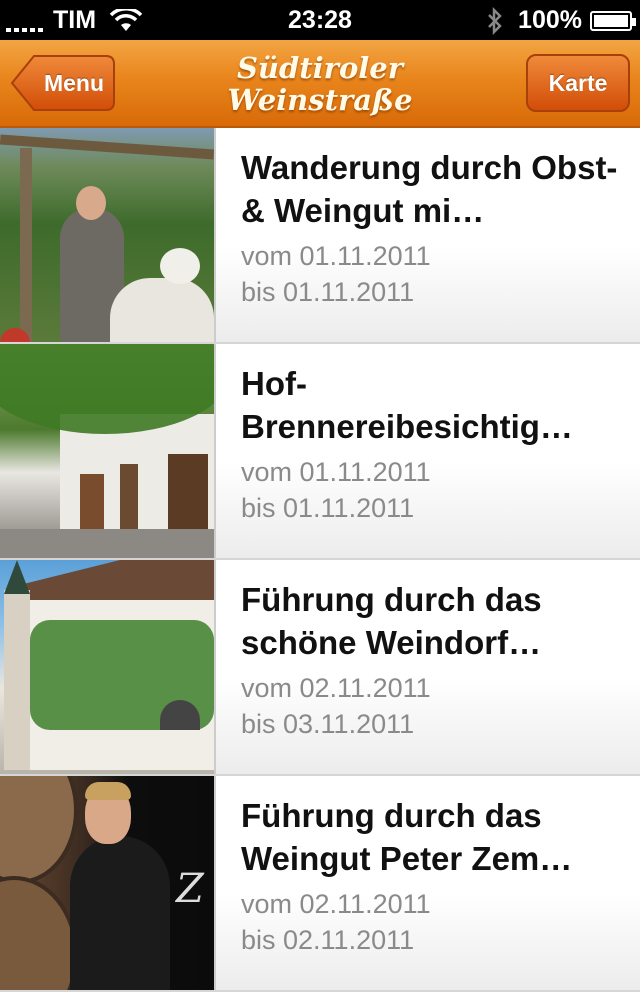  Describe the element at coordinates (578, 83) in the screenshot. I see `map-button: Karte` at that location.